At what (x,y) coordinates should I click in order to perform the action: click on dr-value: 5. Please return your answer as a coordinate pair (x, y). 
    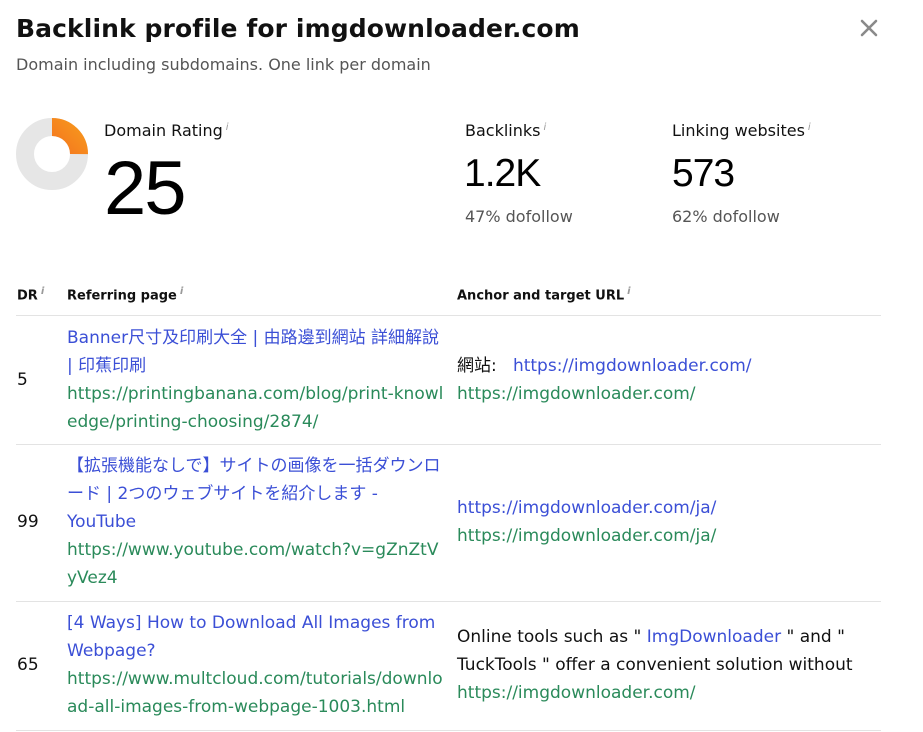
    Looking at the image, I should click on (22, 380).